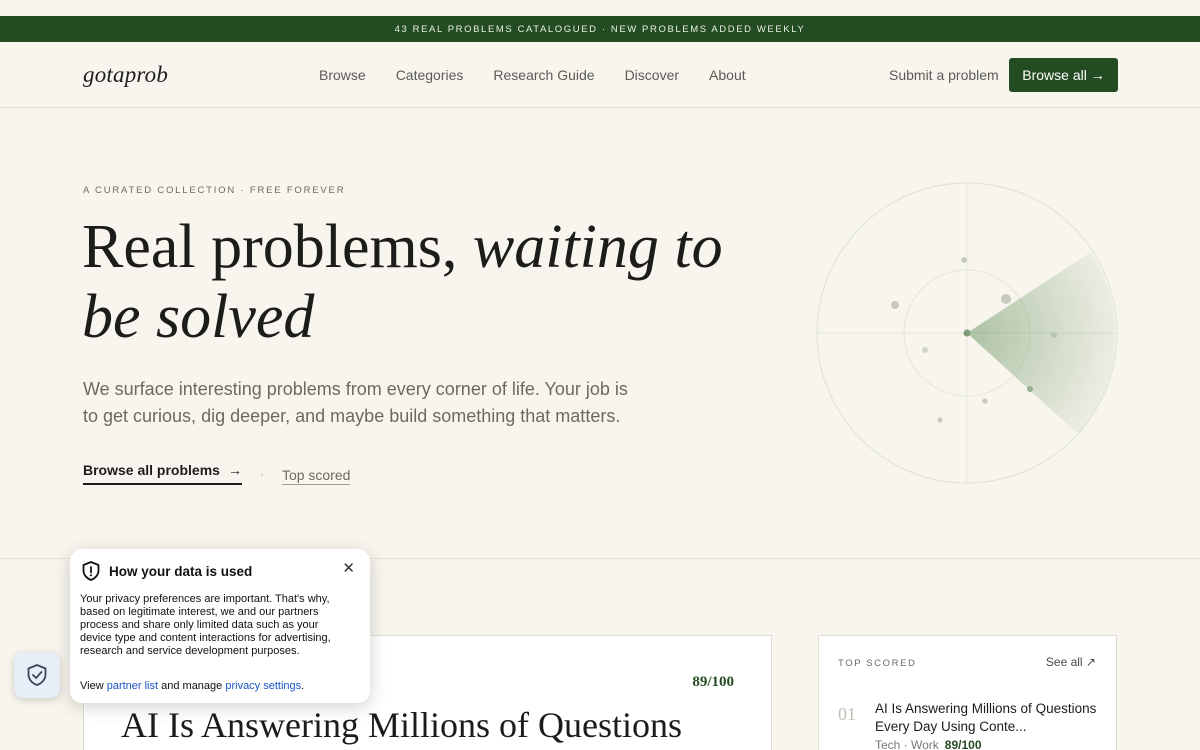  I want to click on partner-list-link: partner list, so click(132, 686).